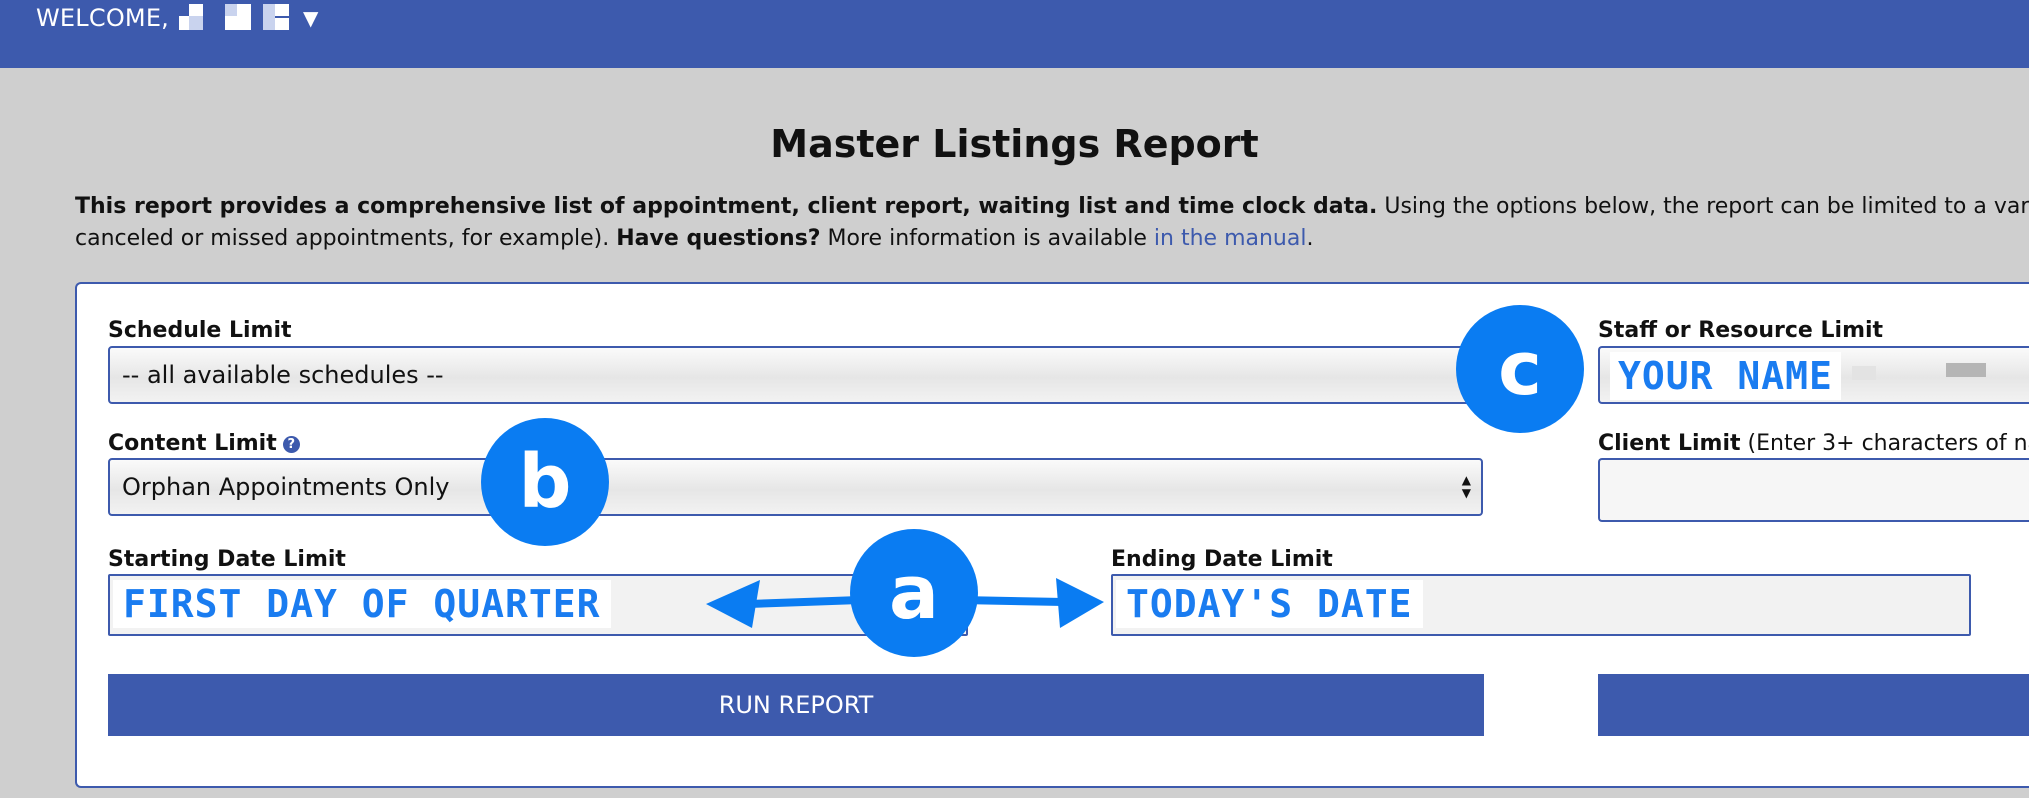 The width and height of the screenshot is (2029, 798). Describe the element at coordinates (795, 487) in the screenshot. I see `content-limit-select: Orphan Appointments Only ▲ ▼` at that location.